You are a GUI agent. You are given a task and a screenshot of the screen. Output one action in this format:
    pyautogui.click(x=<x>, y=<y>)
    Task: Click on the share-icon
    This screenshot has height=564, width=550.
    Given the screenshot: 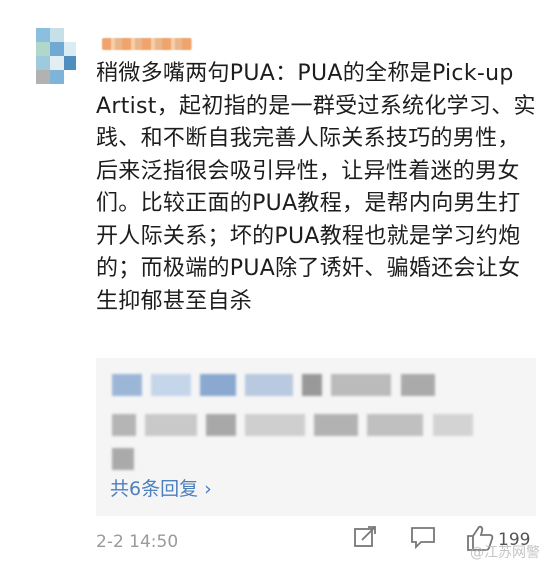 What is the action you would take?
    pyautogui.click(x=367, y=539)
    